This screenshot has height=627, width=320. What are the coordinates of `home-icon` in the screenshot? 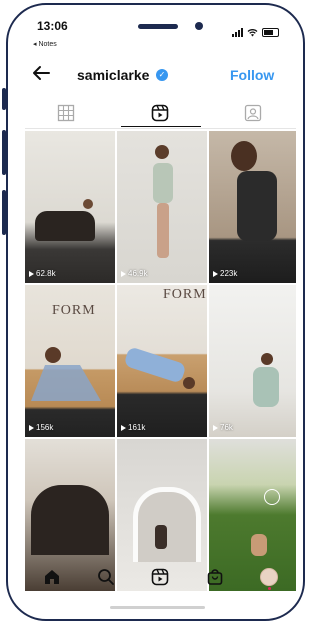 It's located at (52, 577).